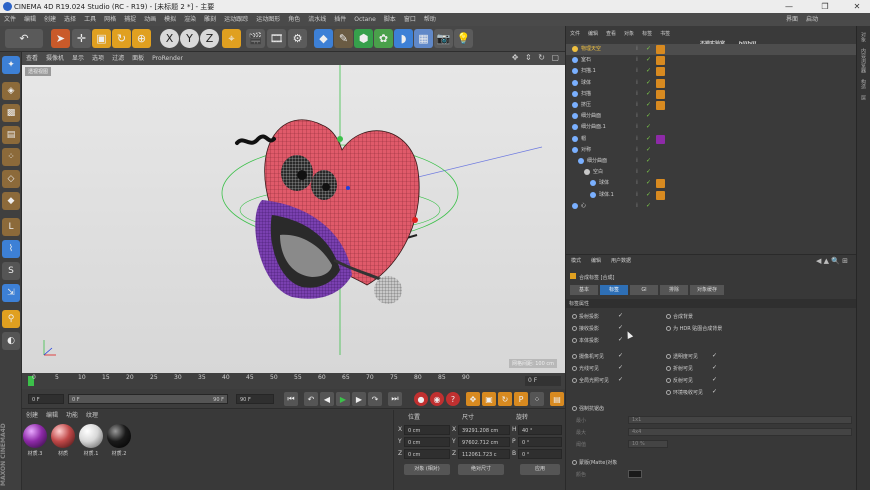 The image size is (870, 490). I want to click on enable-axis-icon: ⚲, so click(11, 319).